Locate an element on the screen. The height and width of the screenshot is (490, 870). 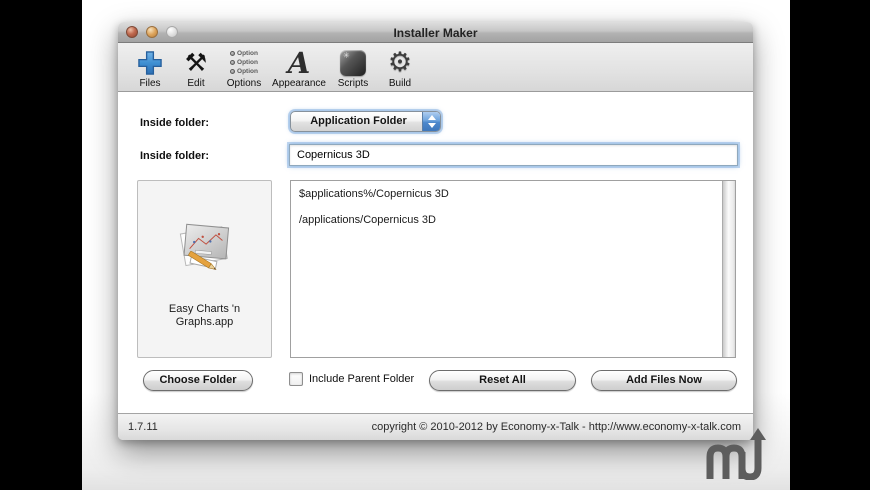
popup-selected-value: Application Folder is located at coordinates (358, 121).